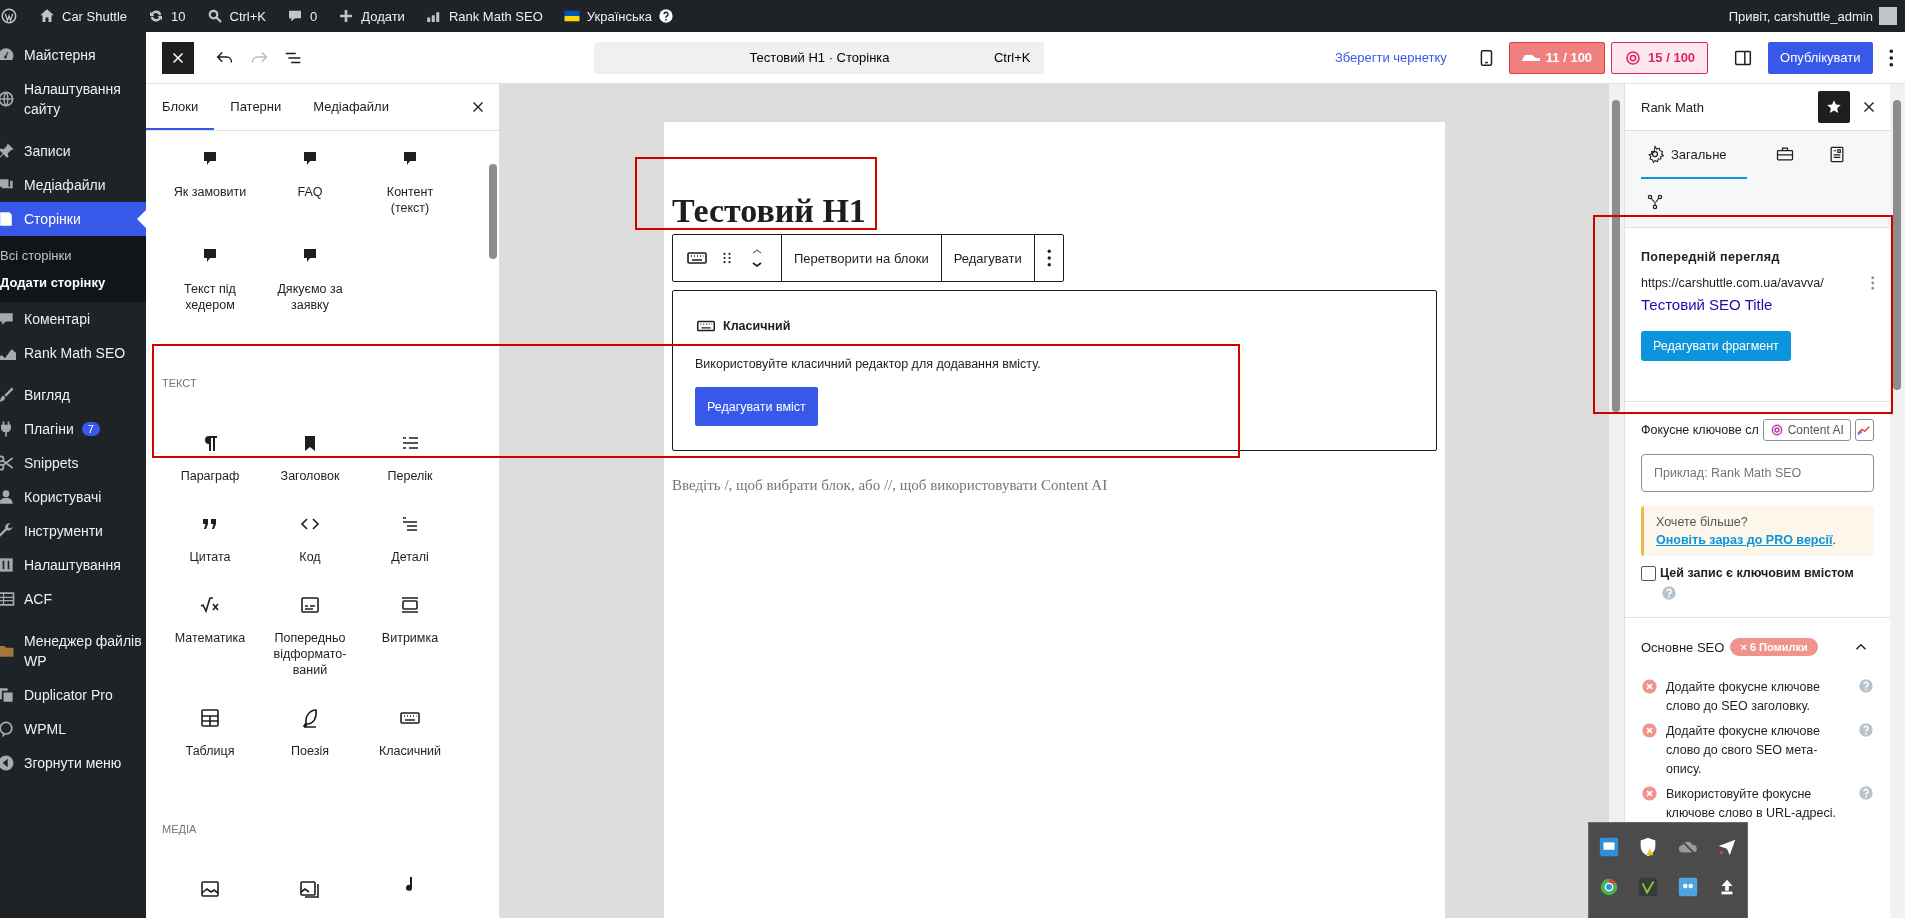 Image resolution: width=1905 pixels, height=918 pixels. Describe the element at coordinates (302, 16) in the screenshot. I see `toolbar-item: 0` at that location.